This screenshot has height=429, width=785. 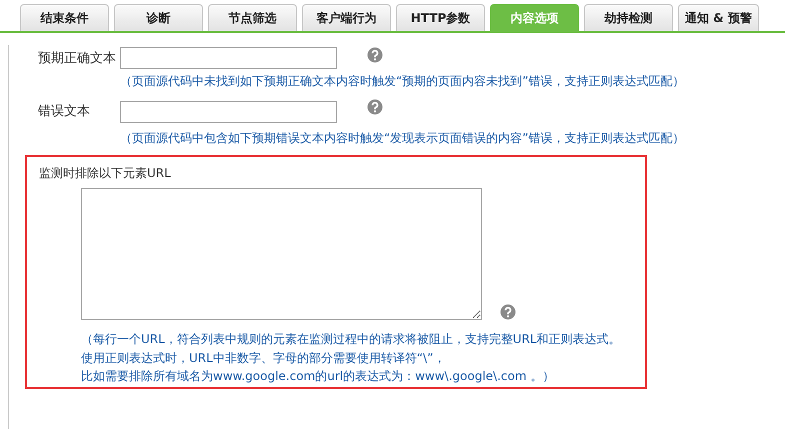 I want to click on tab: 诊断, so click(x=158, y=17).